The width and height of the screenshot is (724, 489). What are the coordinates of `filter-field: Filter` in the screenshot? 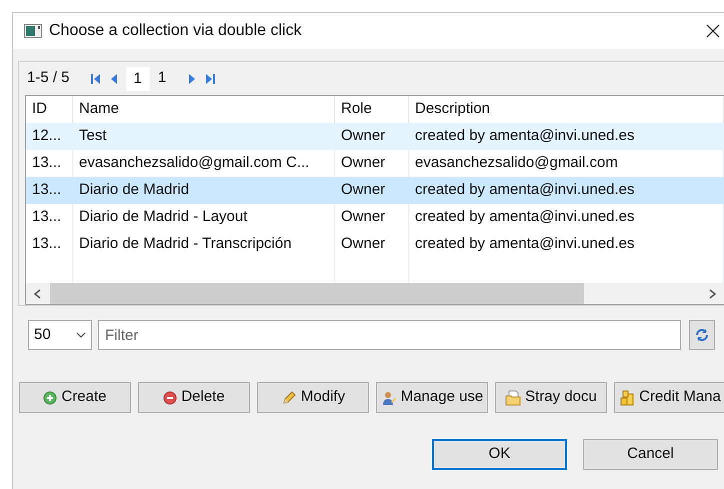 It's located at (389, 335).